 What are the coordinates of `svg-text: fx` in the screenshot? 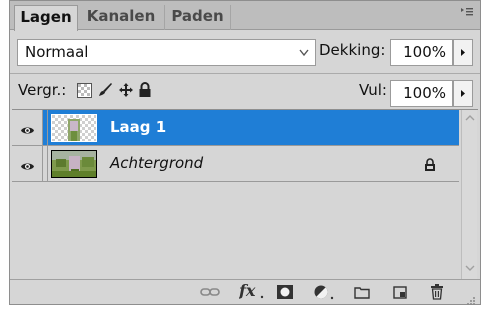 It's located at (247, 290).